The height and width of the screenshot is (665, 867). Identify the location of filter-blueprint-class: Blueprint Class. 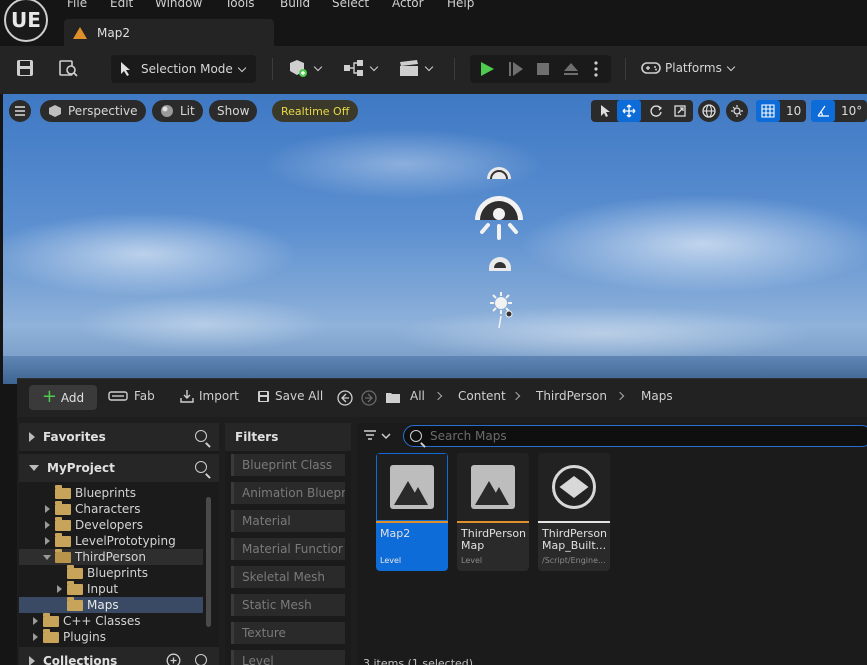
(288, 465).